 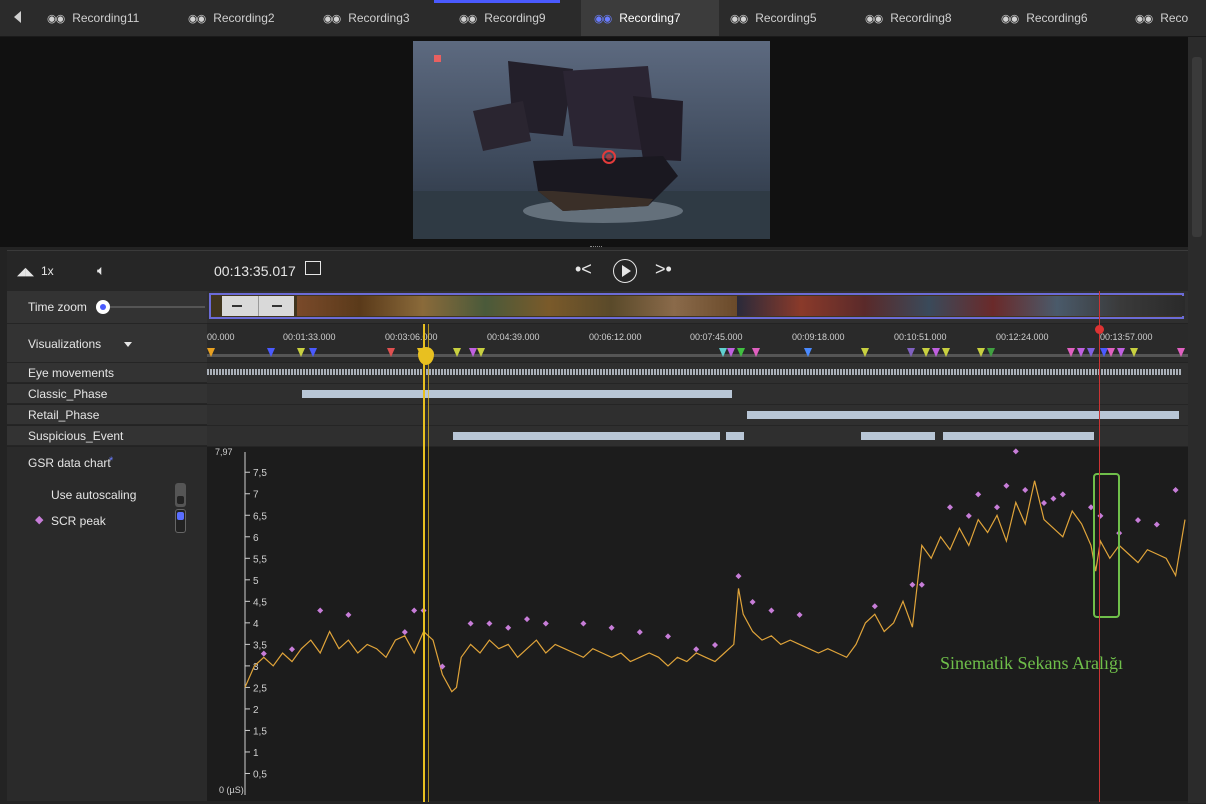 I want to click on tab-recording5: ◉◉ Recording5, so click(x=790, y=18).